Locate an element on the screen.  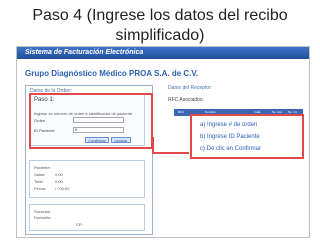
header-rfc: RFC is located at coordinates (181, 112).